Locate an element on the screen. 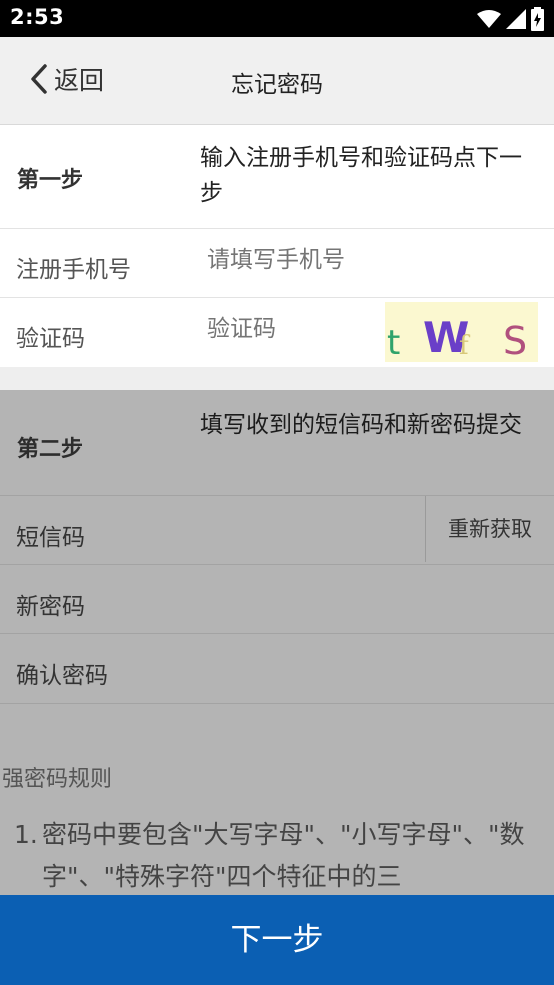 This screenshot has width=554, height=985. step1-header: 第一步 输入注册手机号和验证码点下一步 is located at coordinates (277, 177).